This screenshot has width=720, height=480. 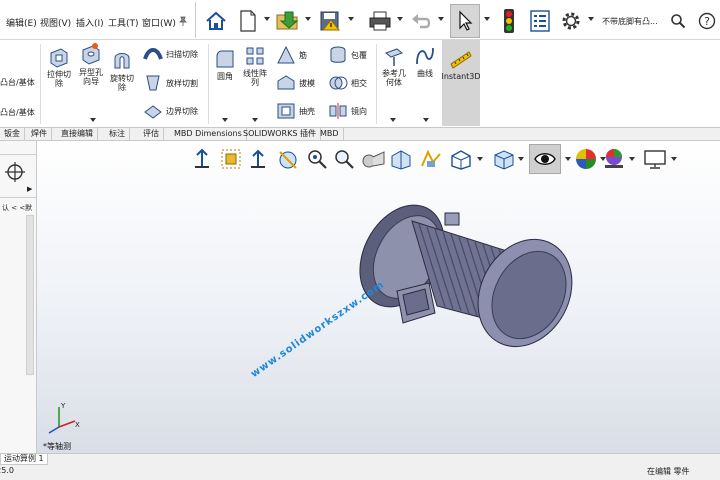 I want to click on zoom-selection-icon, so click(x=317, y=159).